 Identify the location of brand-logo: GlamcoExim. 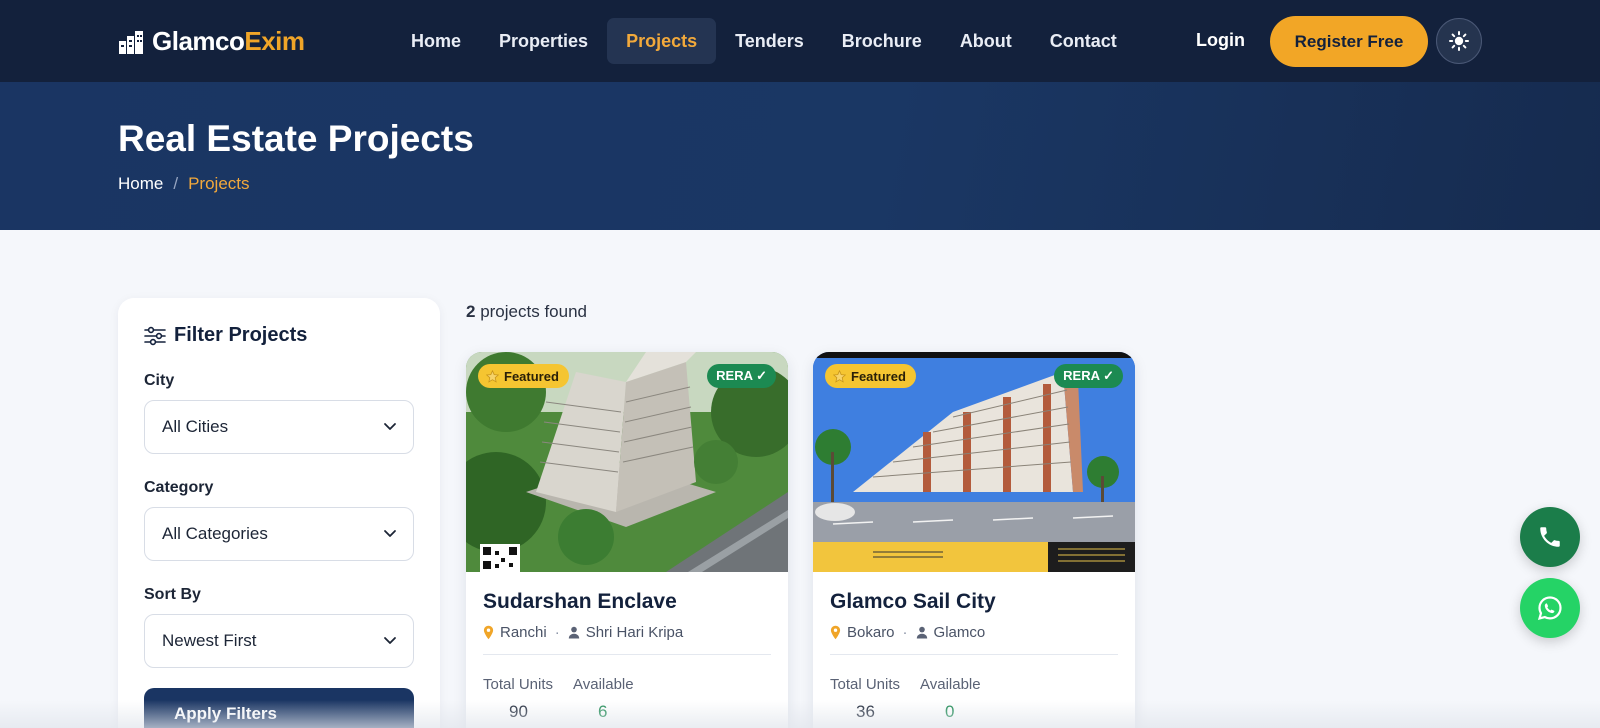
(211, 41).